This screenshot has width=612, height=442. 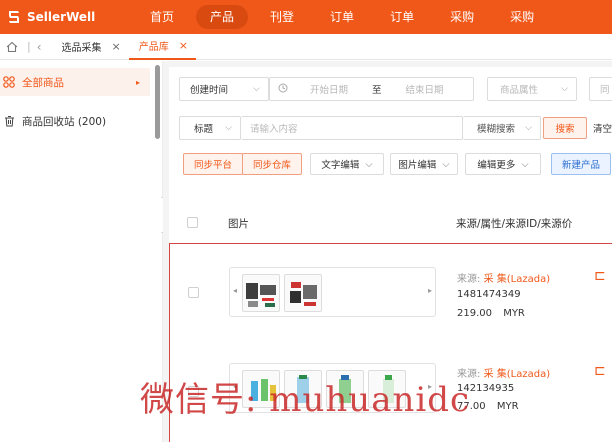 What do you see at coordinates (377, 90) in the screenshot?
I see `date-range-separator: 至` at bounding box center [377, 90].